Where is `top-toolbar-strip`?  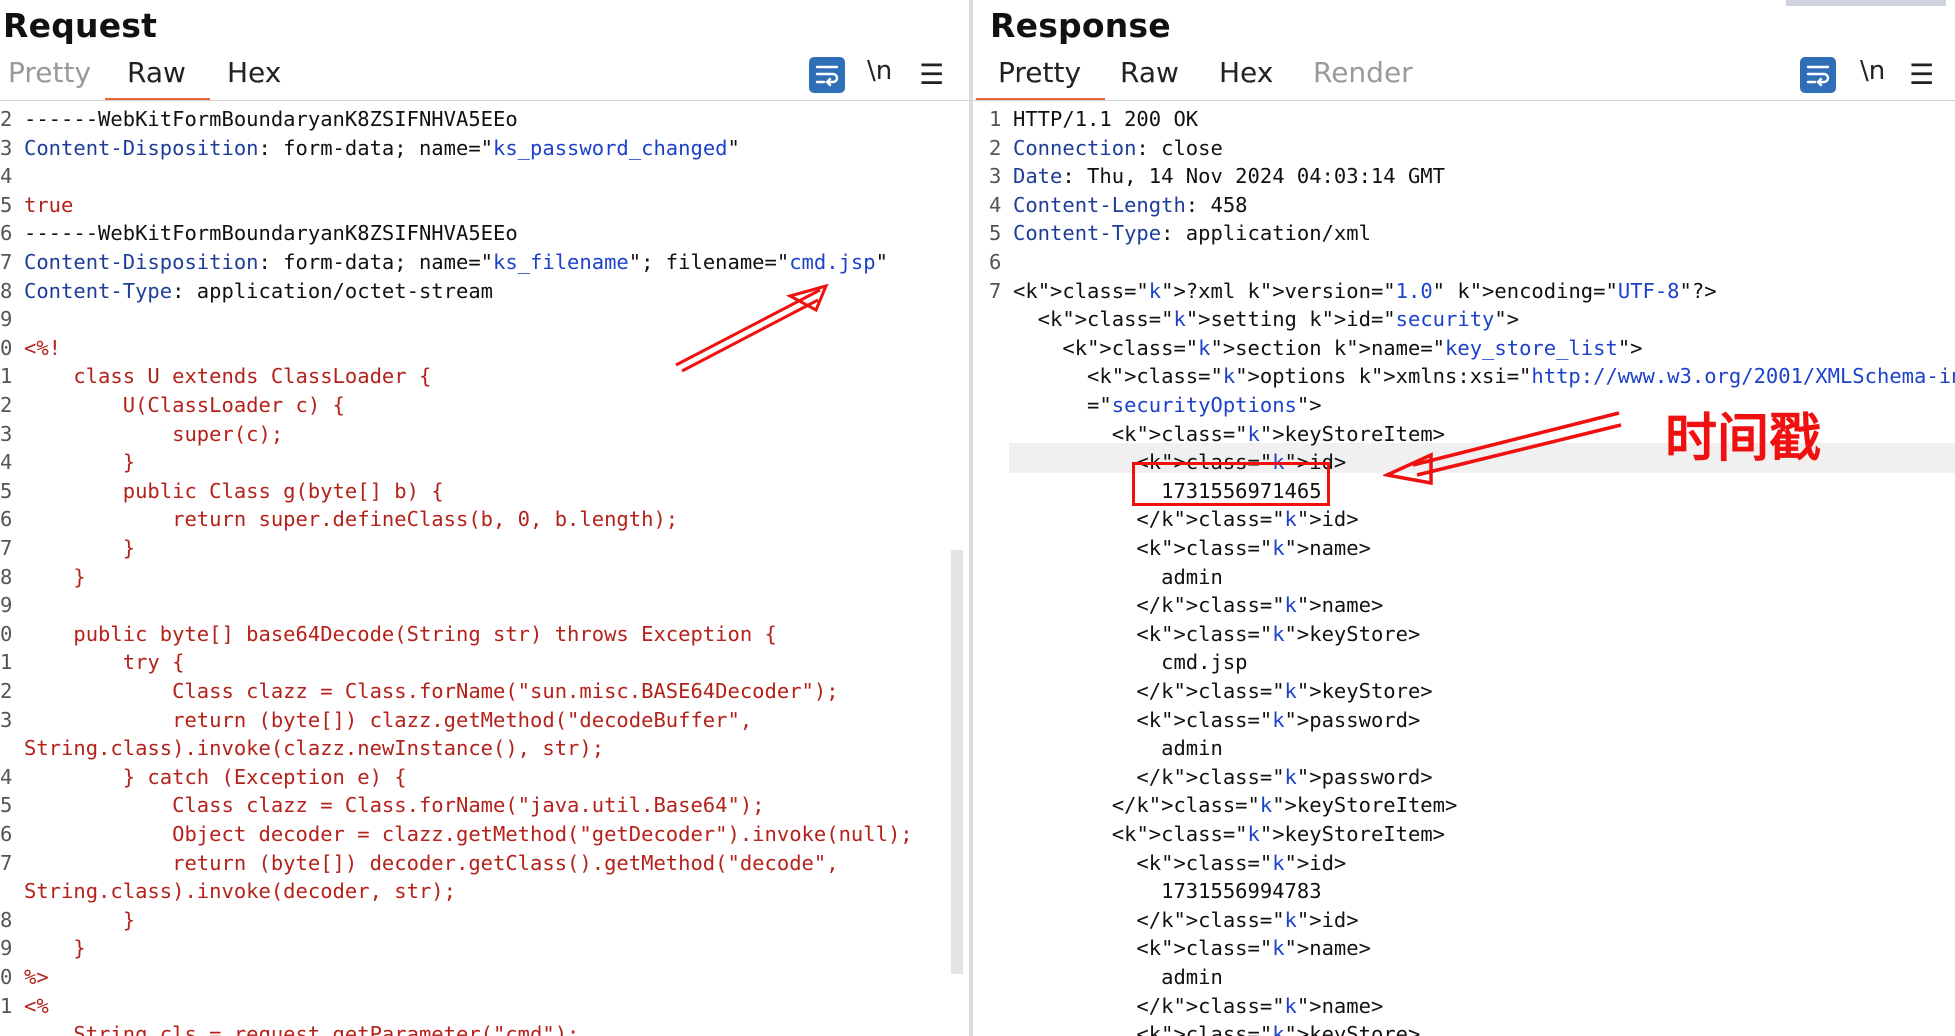 top-toolbar-strip is located at coordinates (1866, 3).